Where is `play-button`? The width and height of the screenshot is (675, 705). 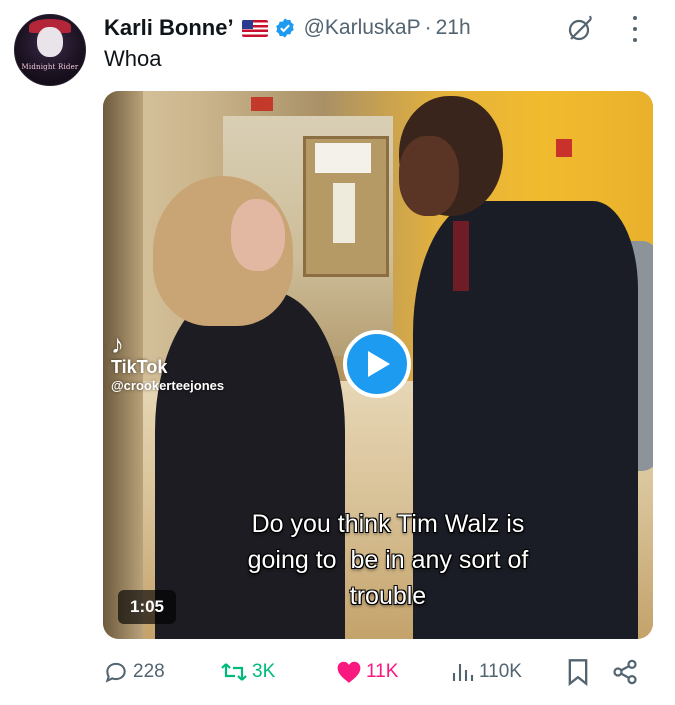 play-button is located at coordinates (377, 364).